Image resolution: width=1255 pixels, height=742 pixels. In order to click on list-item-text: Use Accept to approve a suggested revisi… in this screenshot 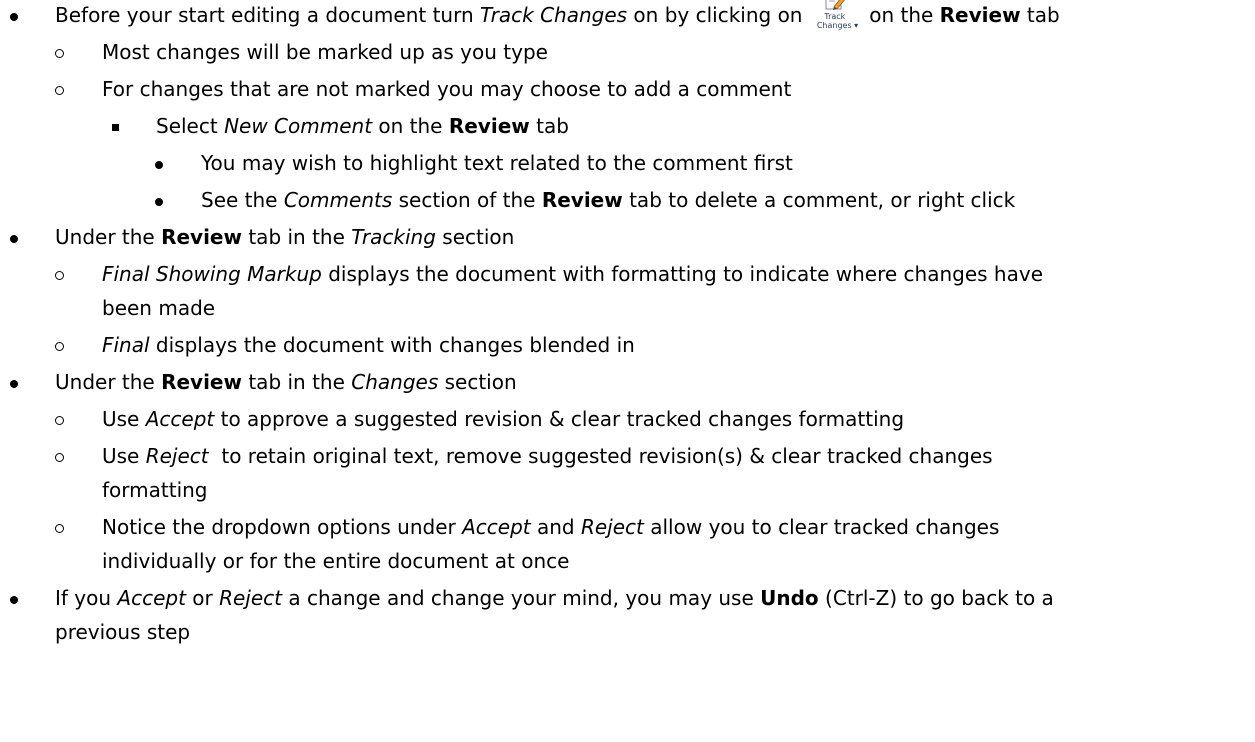, I will do `click(503, 419)`.